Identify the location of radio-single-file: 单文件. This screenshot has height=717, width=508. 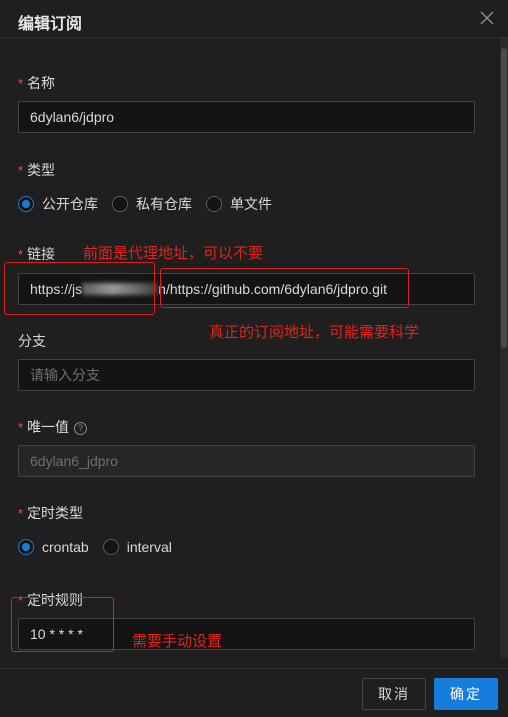
(239, 204).